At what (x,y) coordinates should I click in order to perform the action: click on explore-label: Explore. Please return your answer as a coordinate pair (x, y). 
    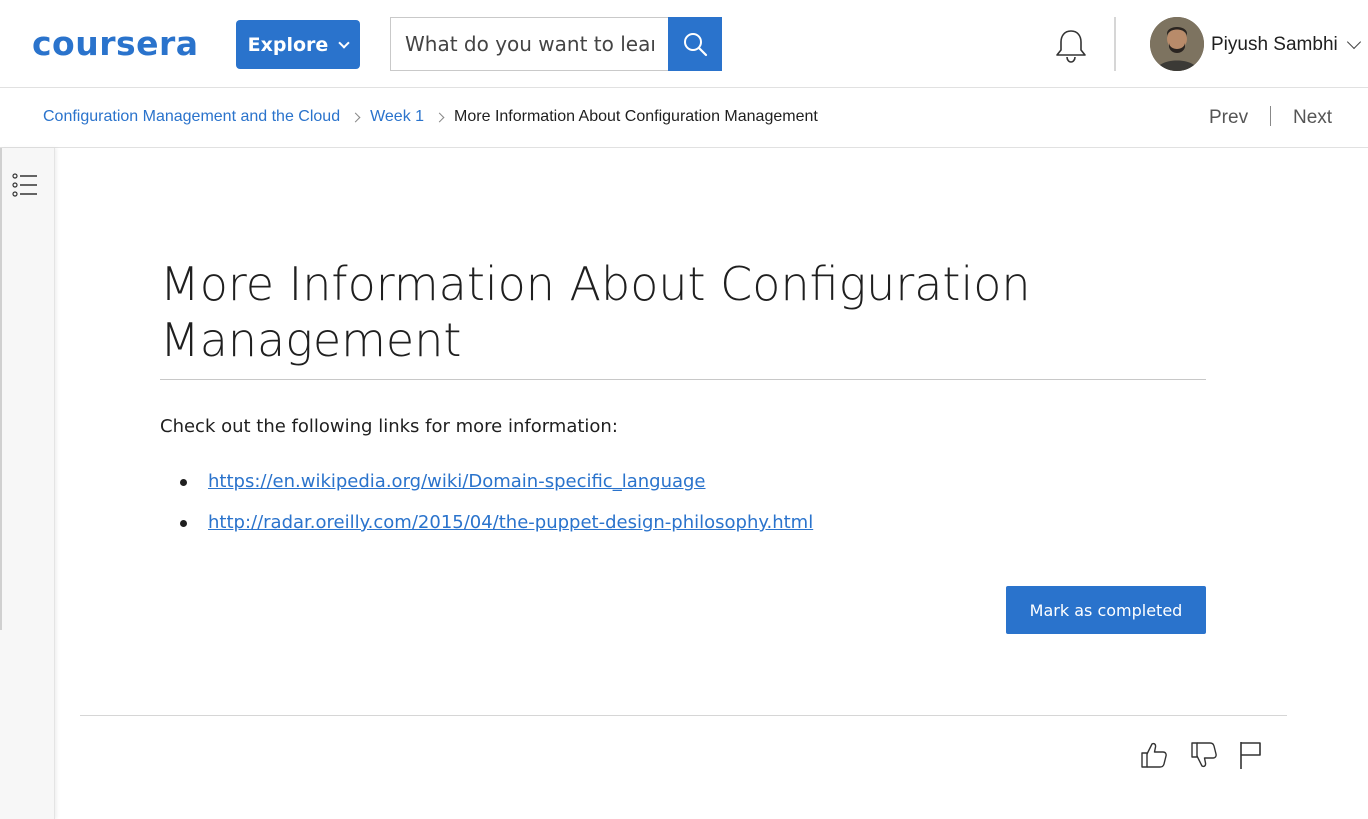
    Looking at the image, I should click on (288, 44).